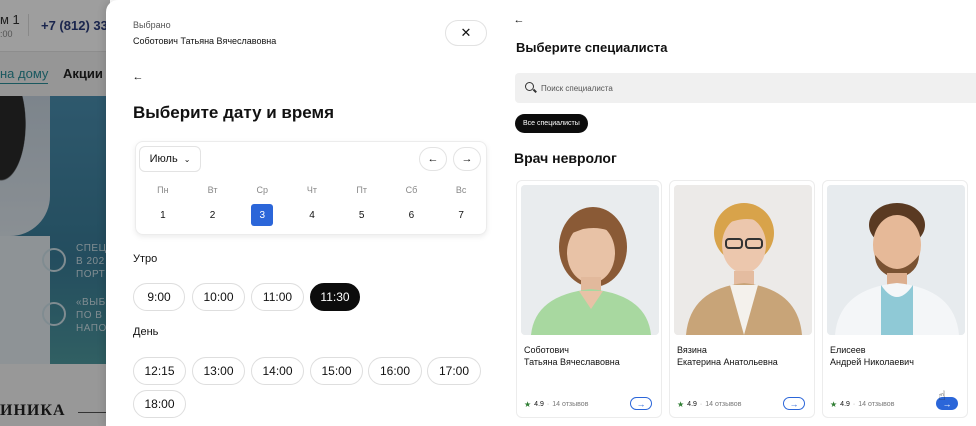 The height and width of the screenshot is (426, 976). I want to click on calendar-day-number: 6, so click(411, 215).